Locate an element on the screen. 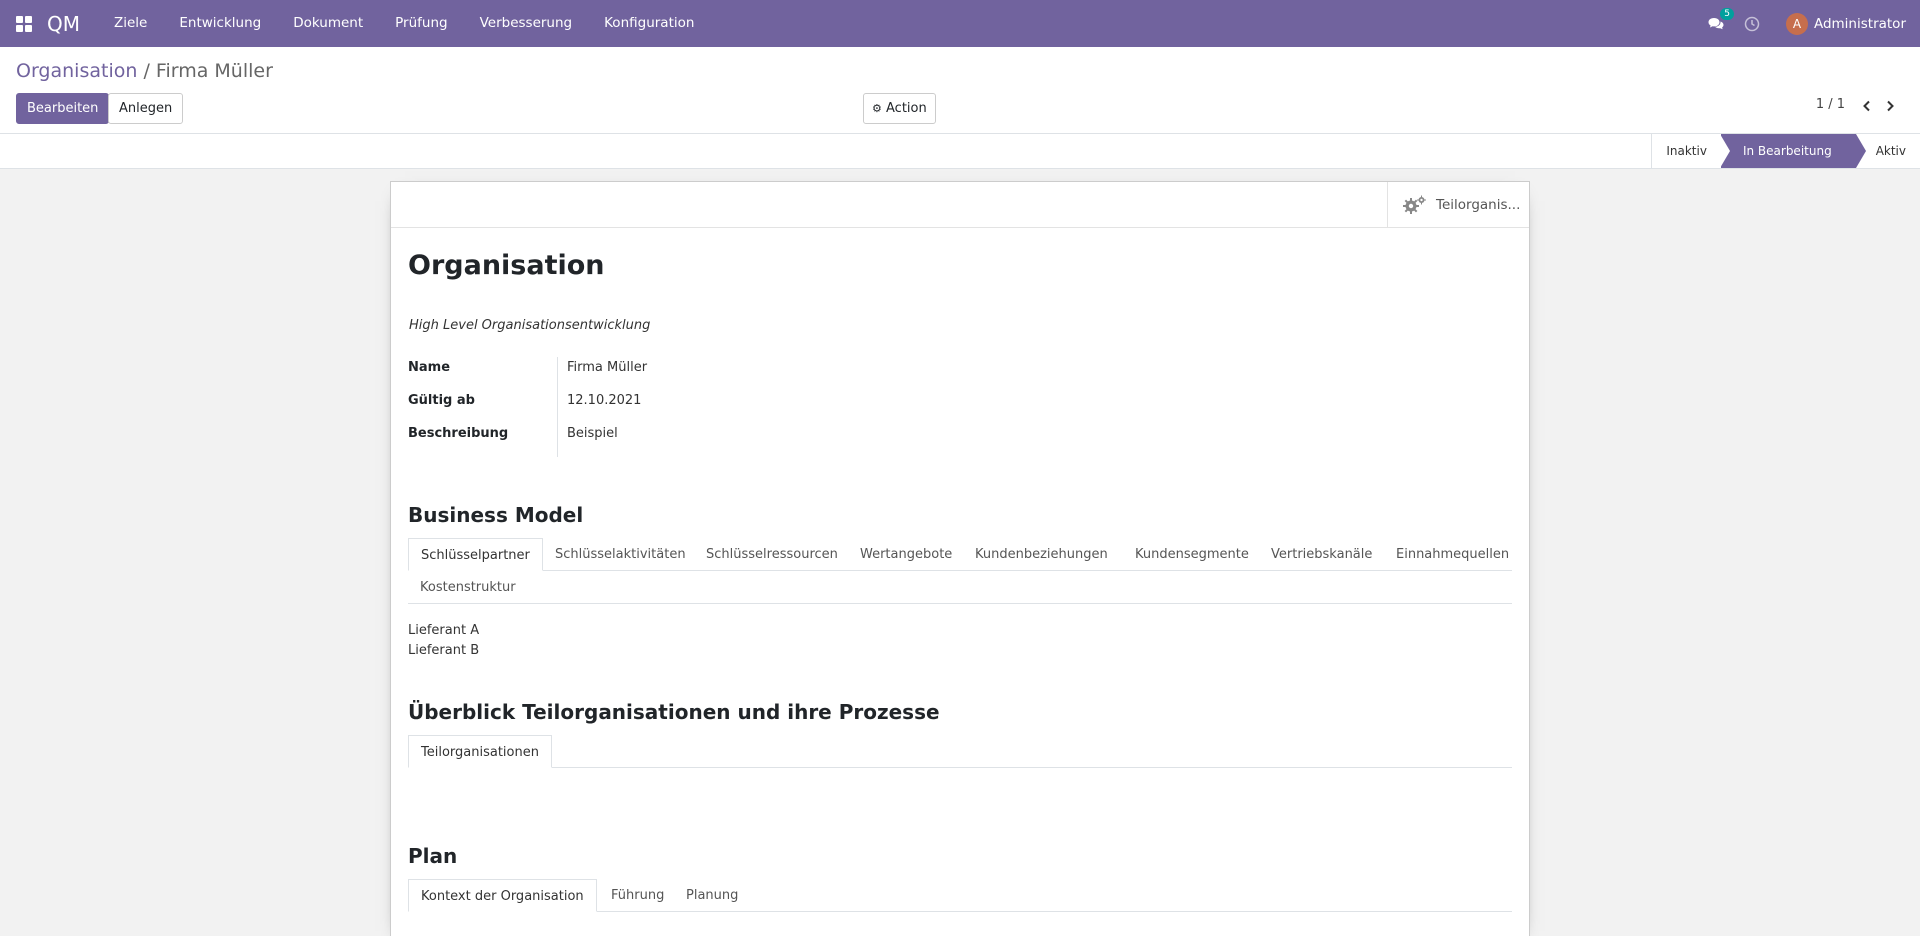 The height and width of the screenshot is (936, 1920). record-title: Organisation is located at coordinates (506, 265).